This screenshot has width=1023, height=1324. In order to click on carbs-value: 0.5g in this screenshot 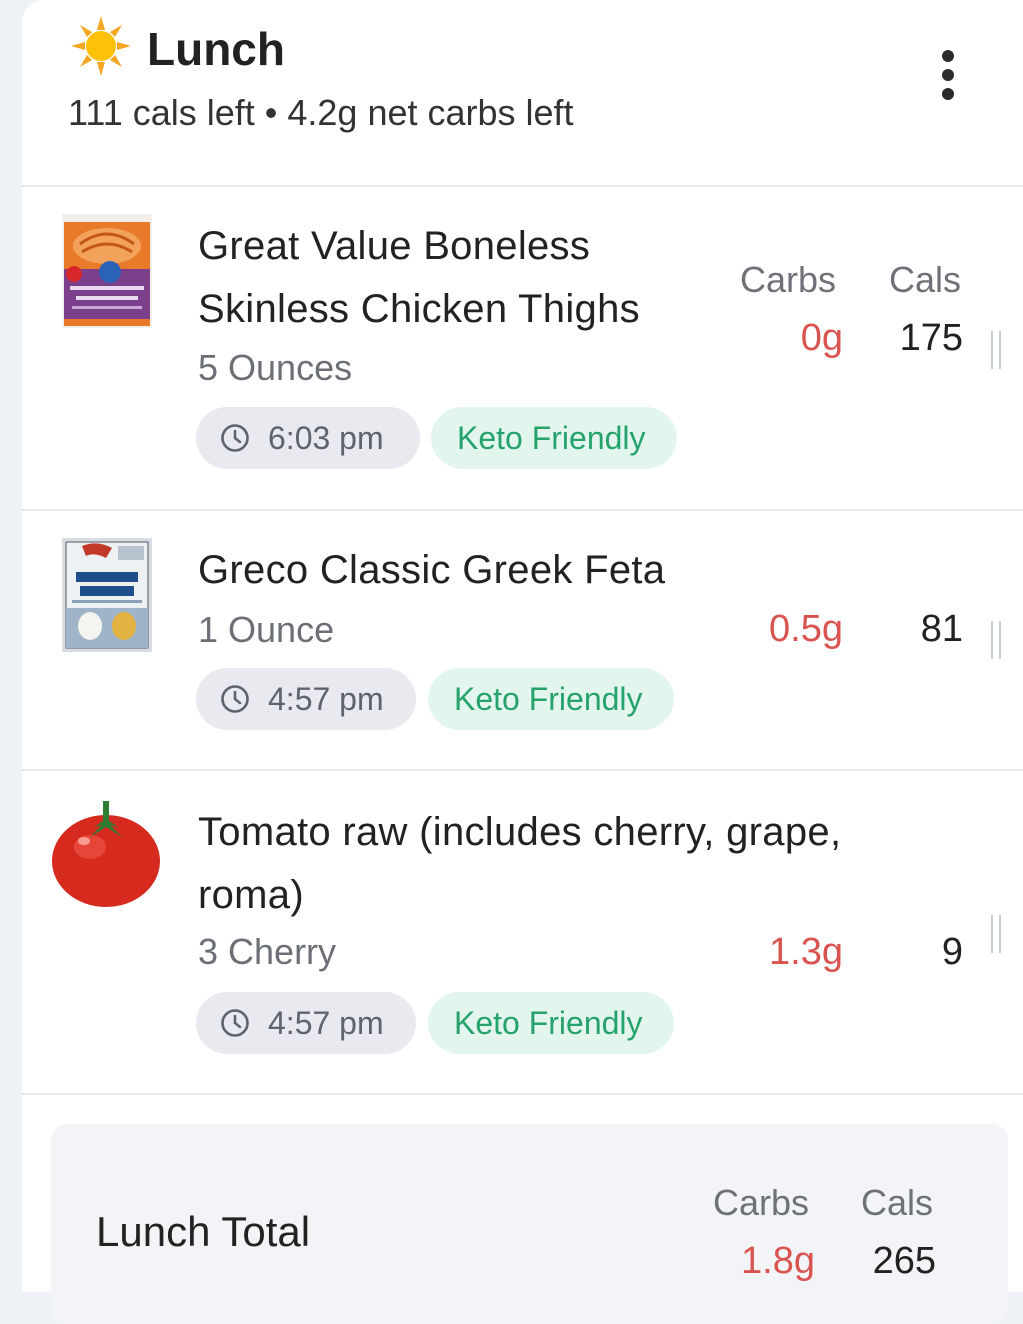, I will do `click(806, 629)`.